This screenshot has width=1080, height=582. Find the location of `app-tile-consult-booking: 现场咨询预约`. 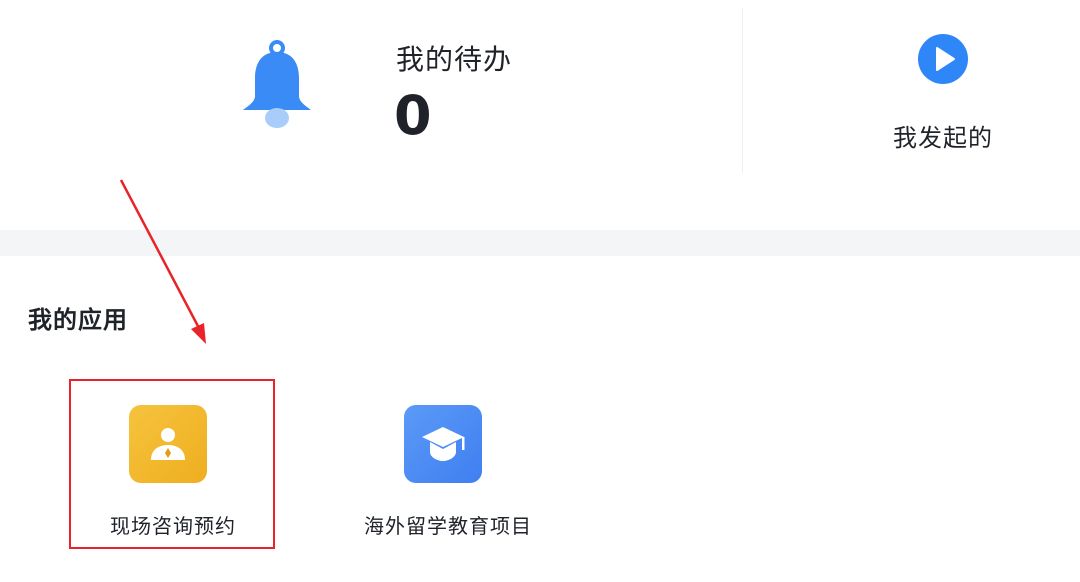

app-tile-consult-booking: 现场咨询预约 is located at coordinates (173, 464).